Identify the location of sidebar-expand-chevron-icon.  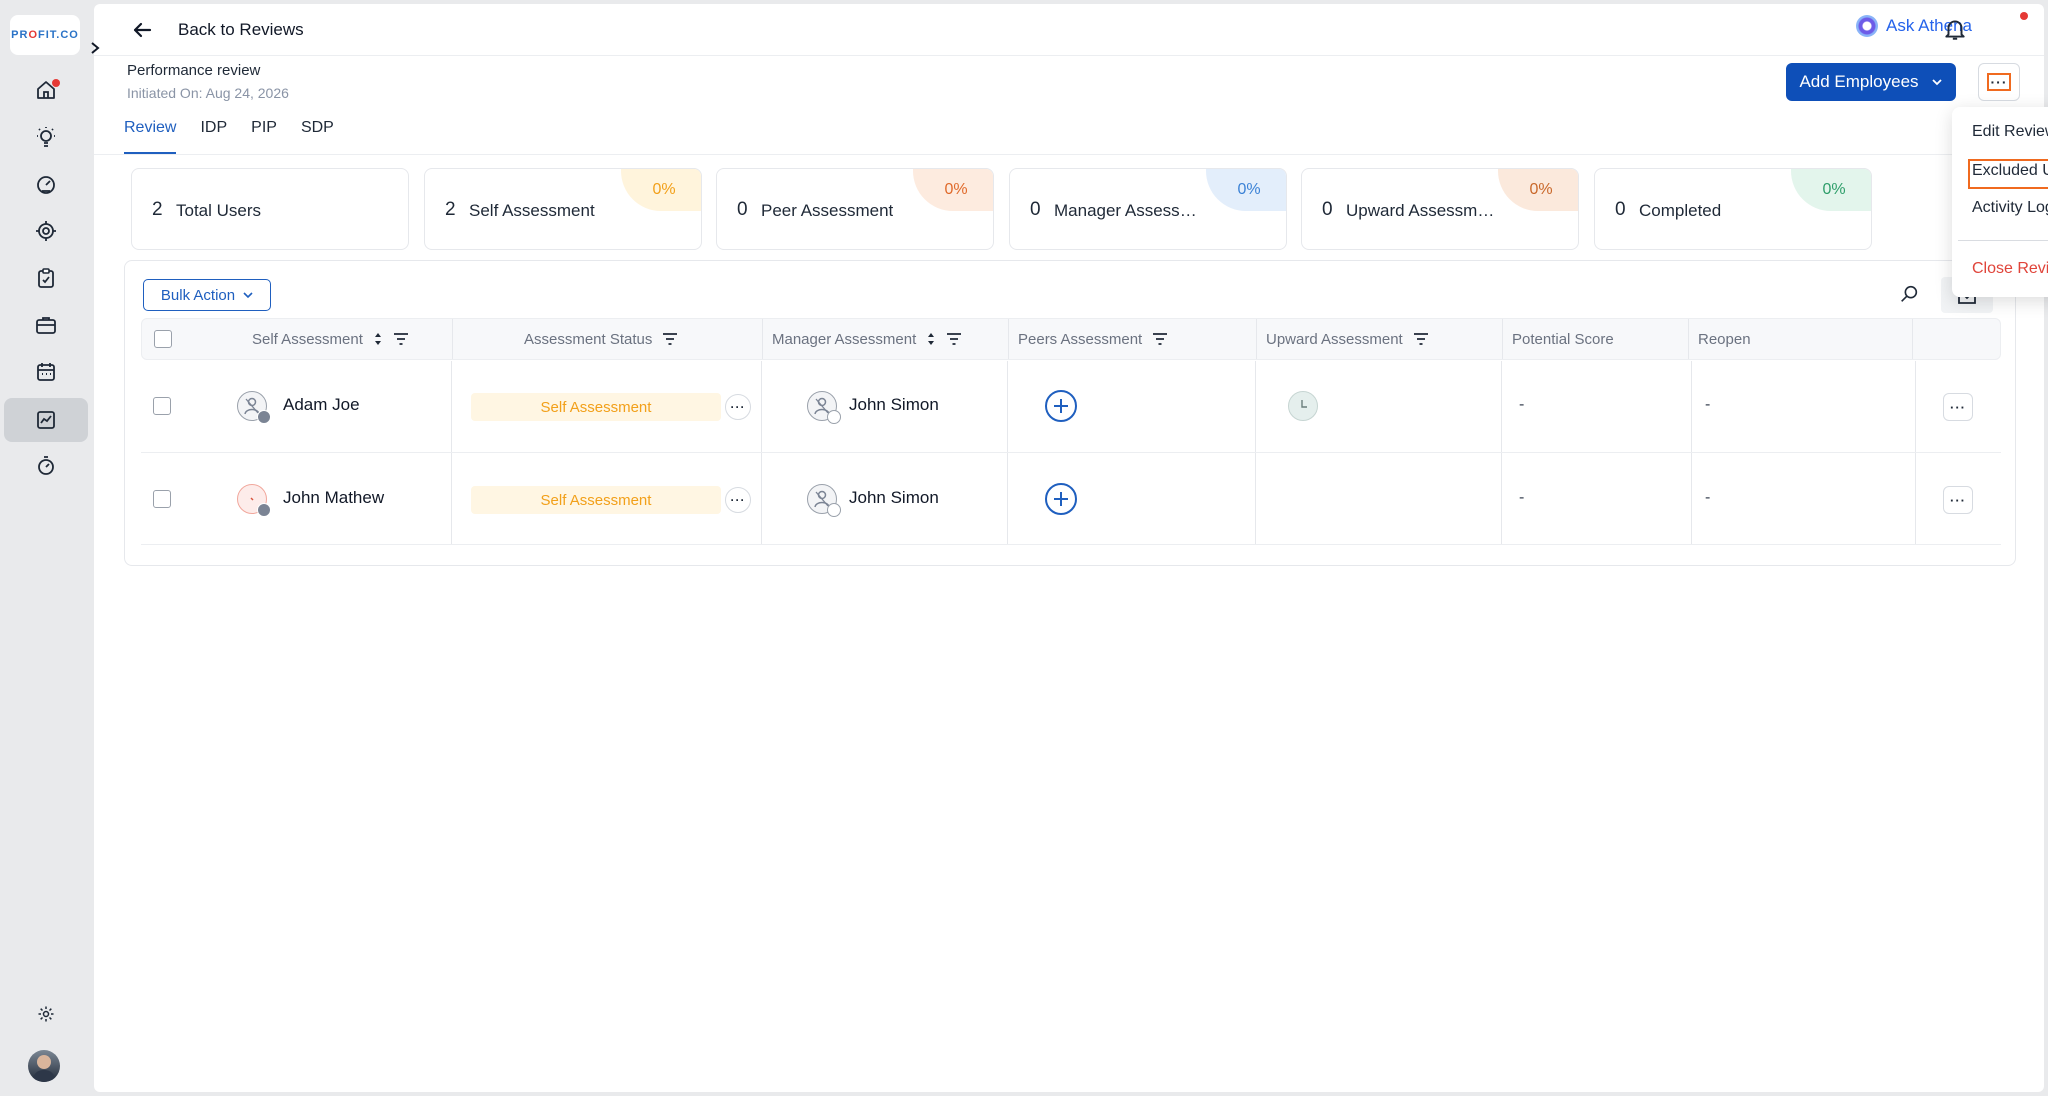
(95, 48).